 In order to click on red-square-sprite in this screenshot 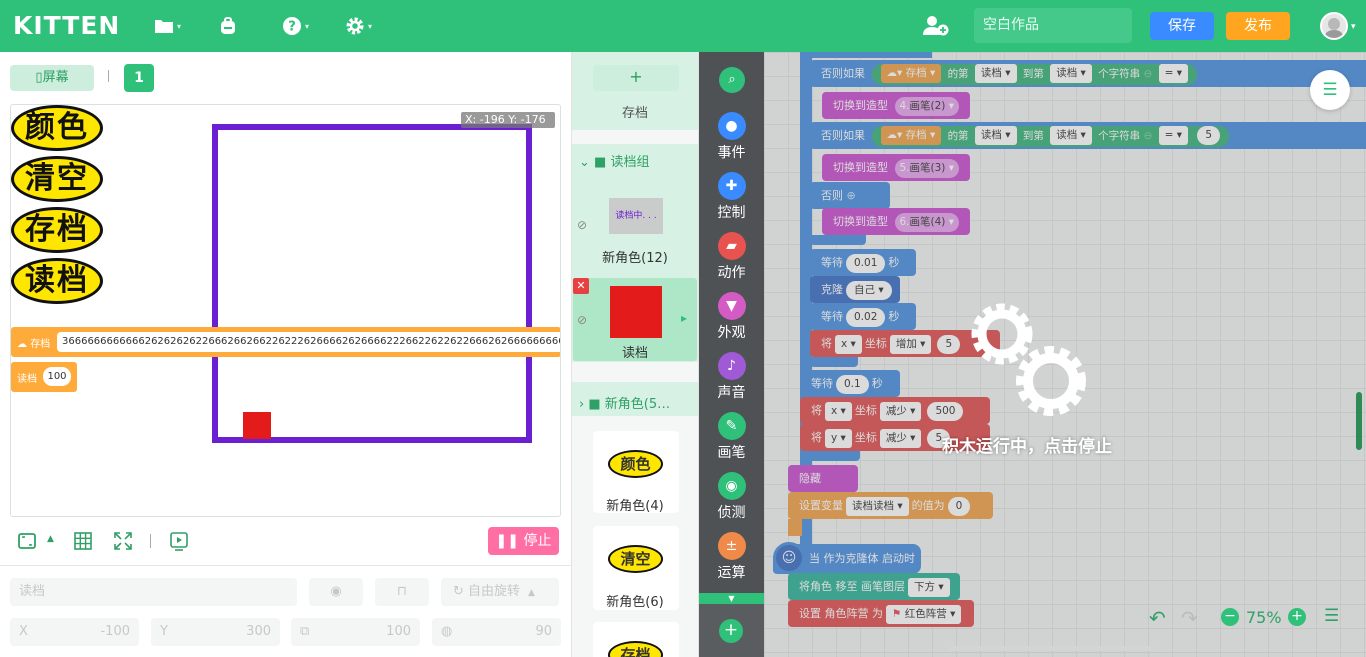, I will do `click(257, 425)`.